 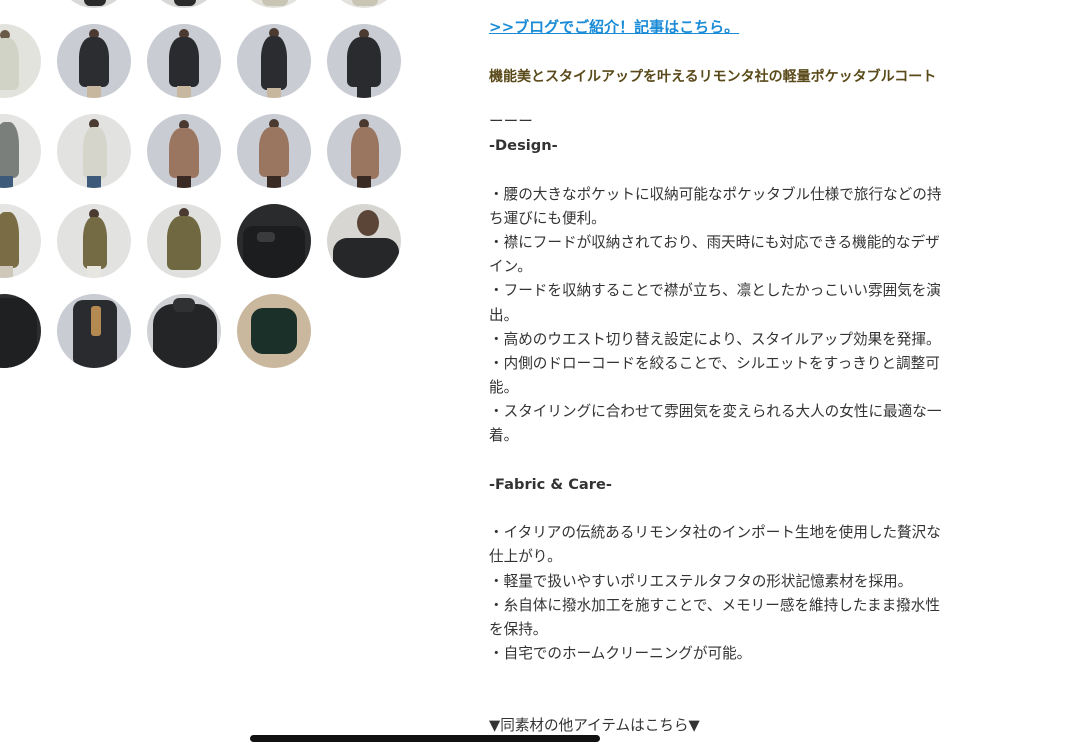 What do you see at coordinates (714, 363) in the screenshot?
I see `design-line: ・内側のドローコードを絞ることで、シルエットをすっきりと調整可` at bounding box center [714, 363].